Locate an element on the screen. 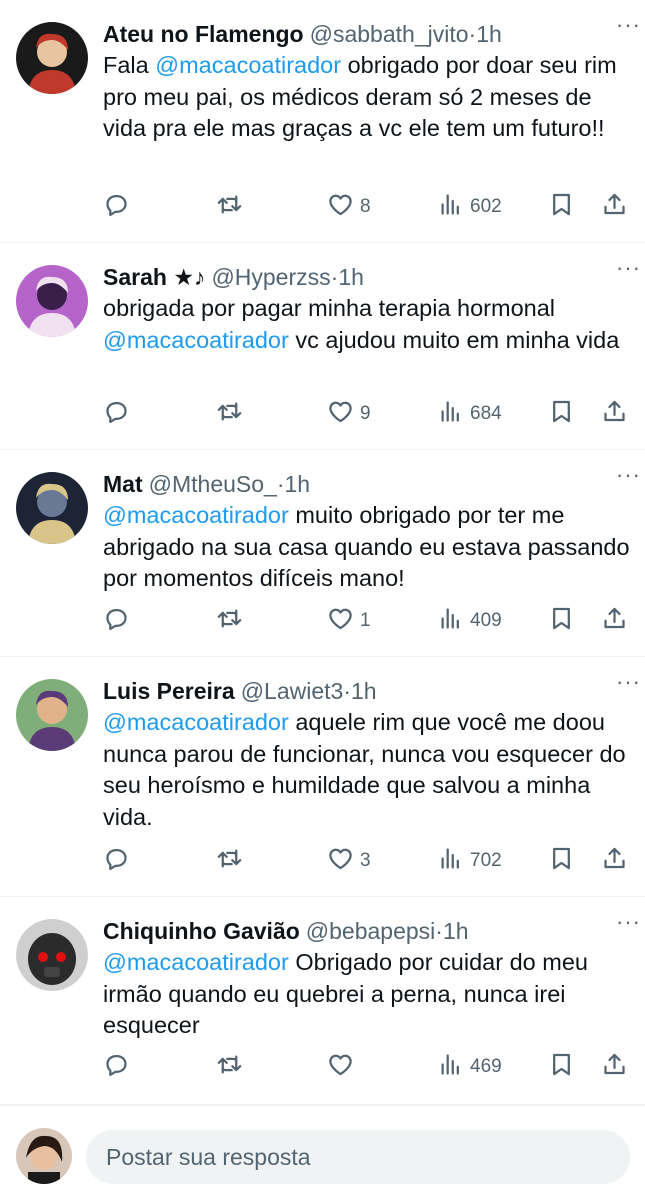  views-button: 702 is located at coordinates (469, 861).